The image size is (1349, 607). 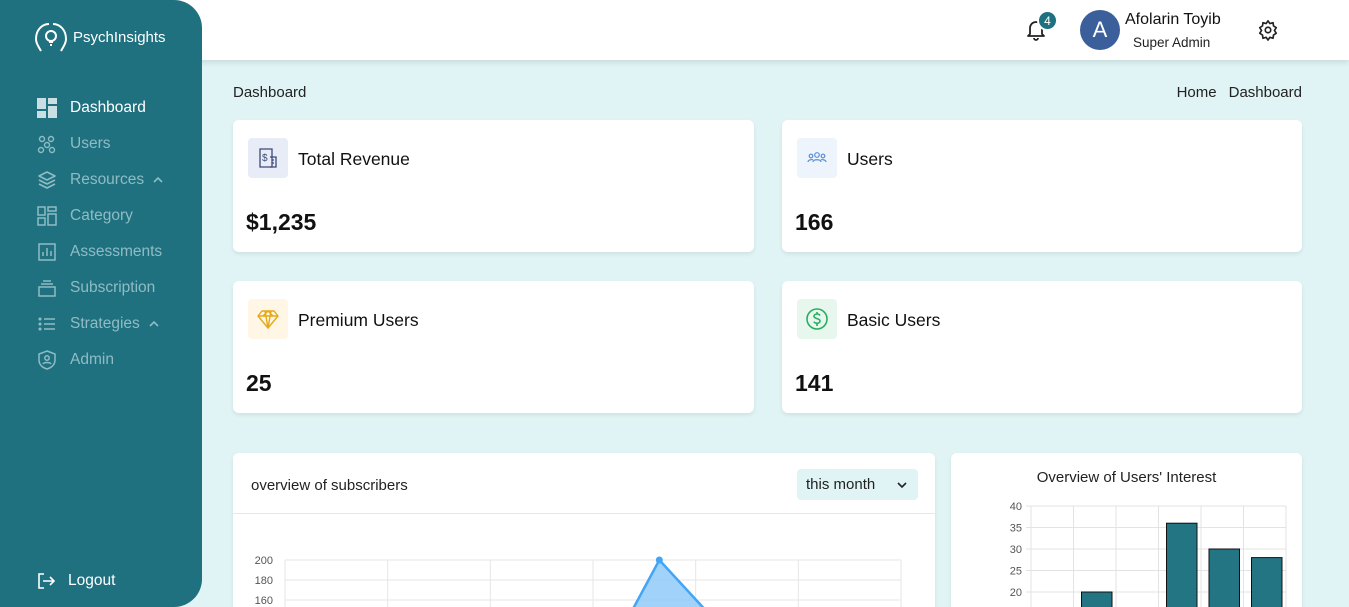 What do you see at coordinates (1173, 19) in the screenshot?
I see `user-name: Afolarin Toyib` at bounding box center [1173, 19].